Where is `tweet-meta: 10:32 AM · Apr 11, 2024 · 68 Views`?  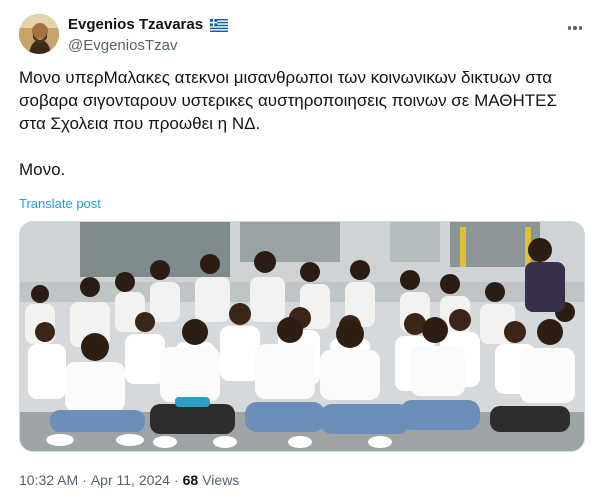 tweet-meta: 10:32 AM · Apr 11, 2024 · 68 Views is located at coordinates (129, 480).